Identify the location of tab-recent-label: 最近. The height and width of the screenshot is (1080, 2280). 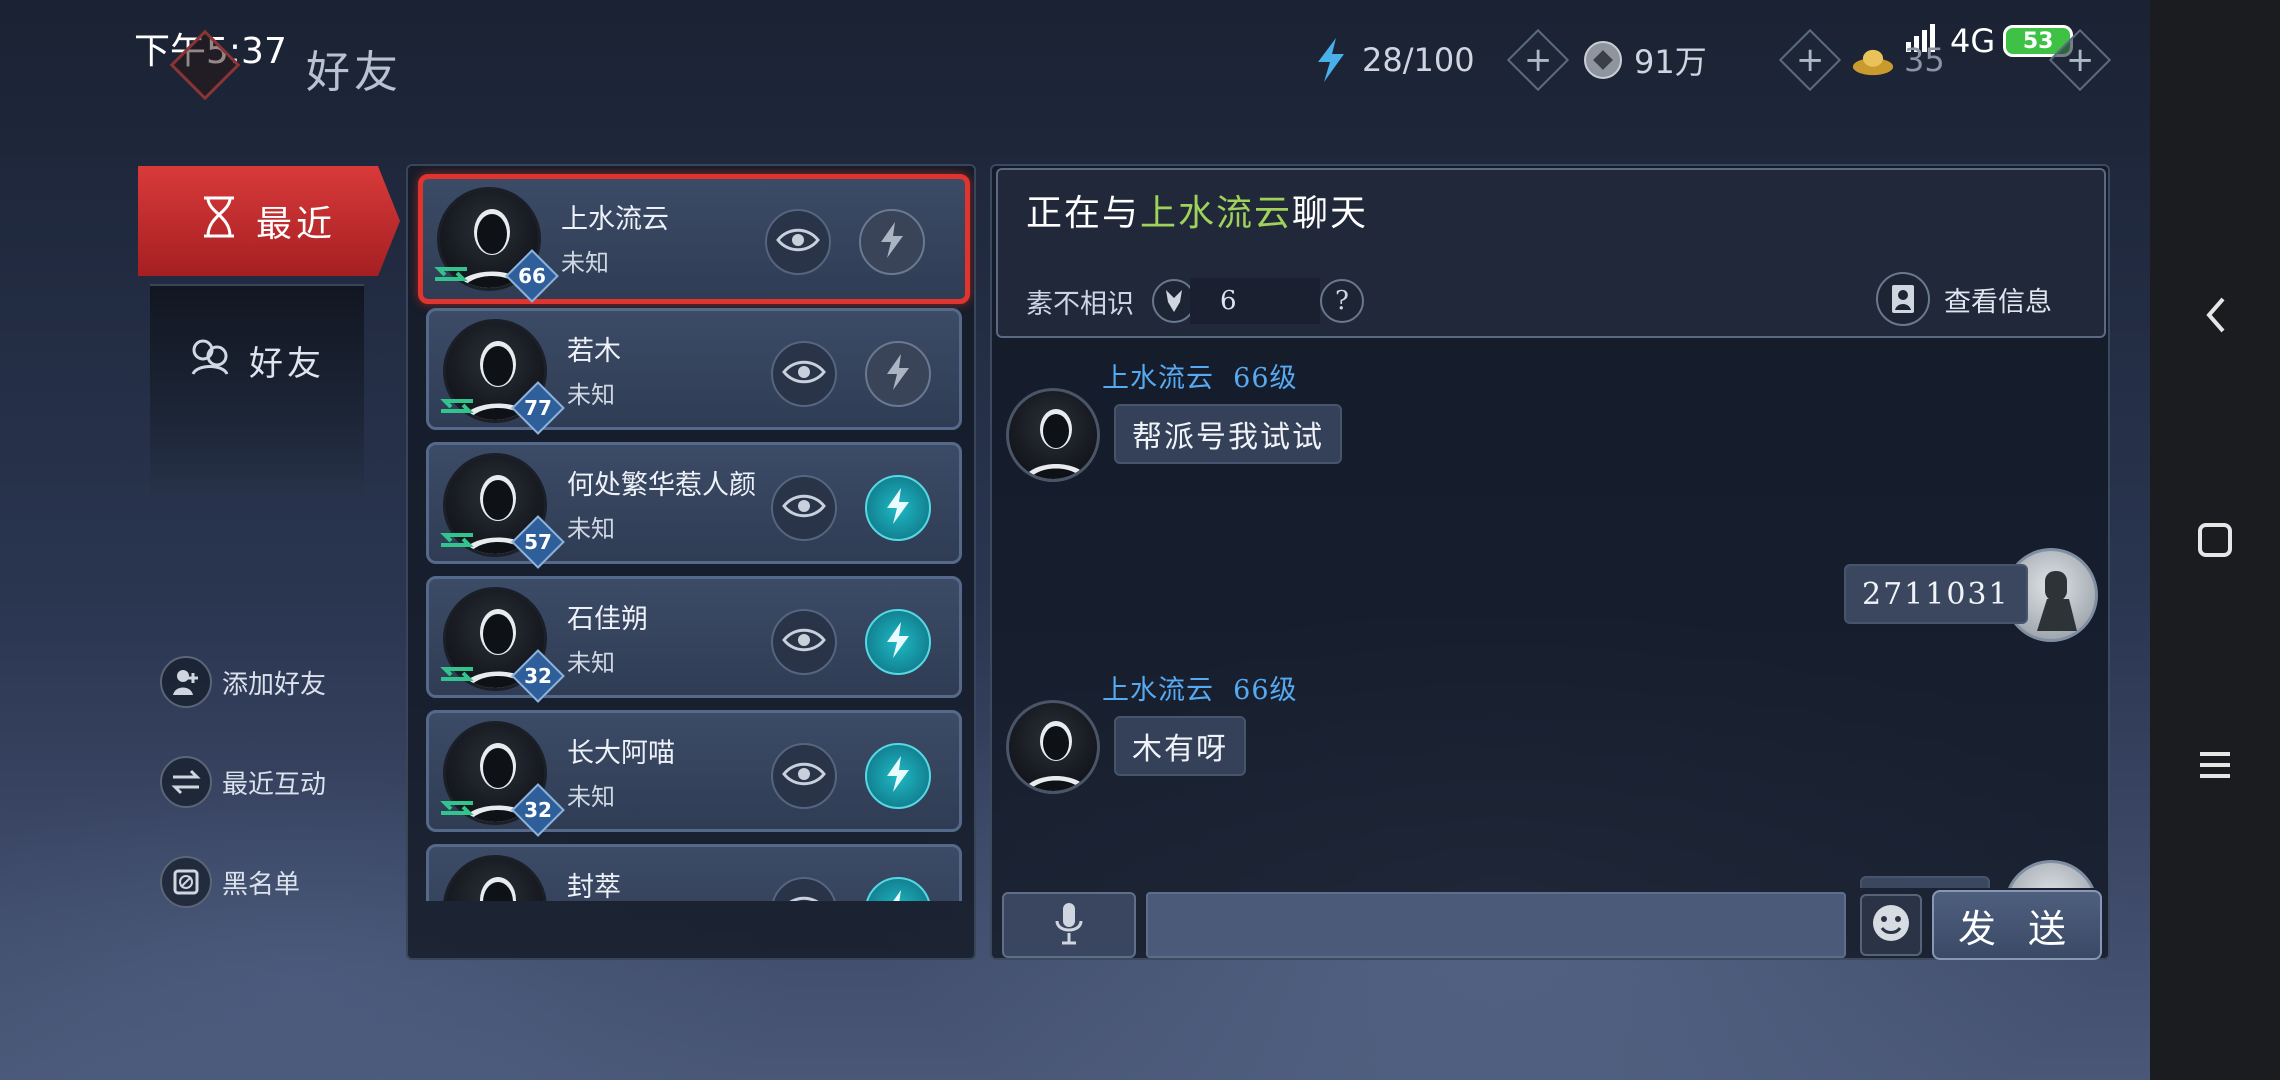
(295, 224).